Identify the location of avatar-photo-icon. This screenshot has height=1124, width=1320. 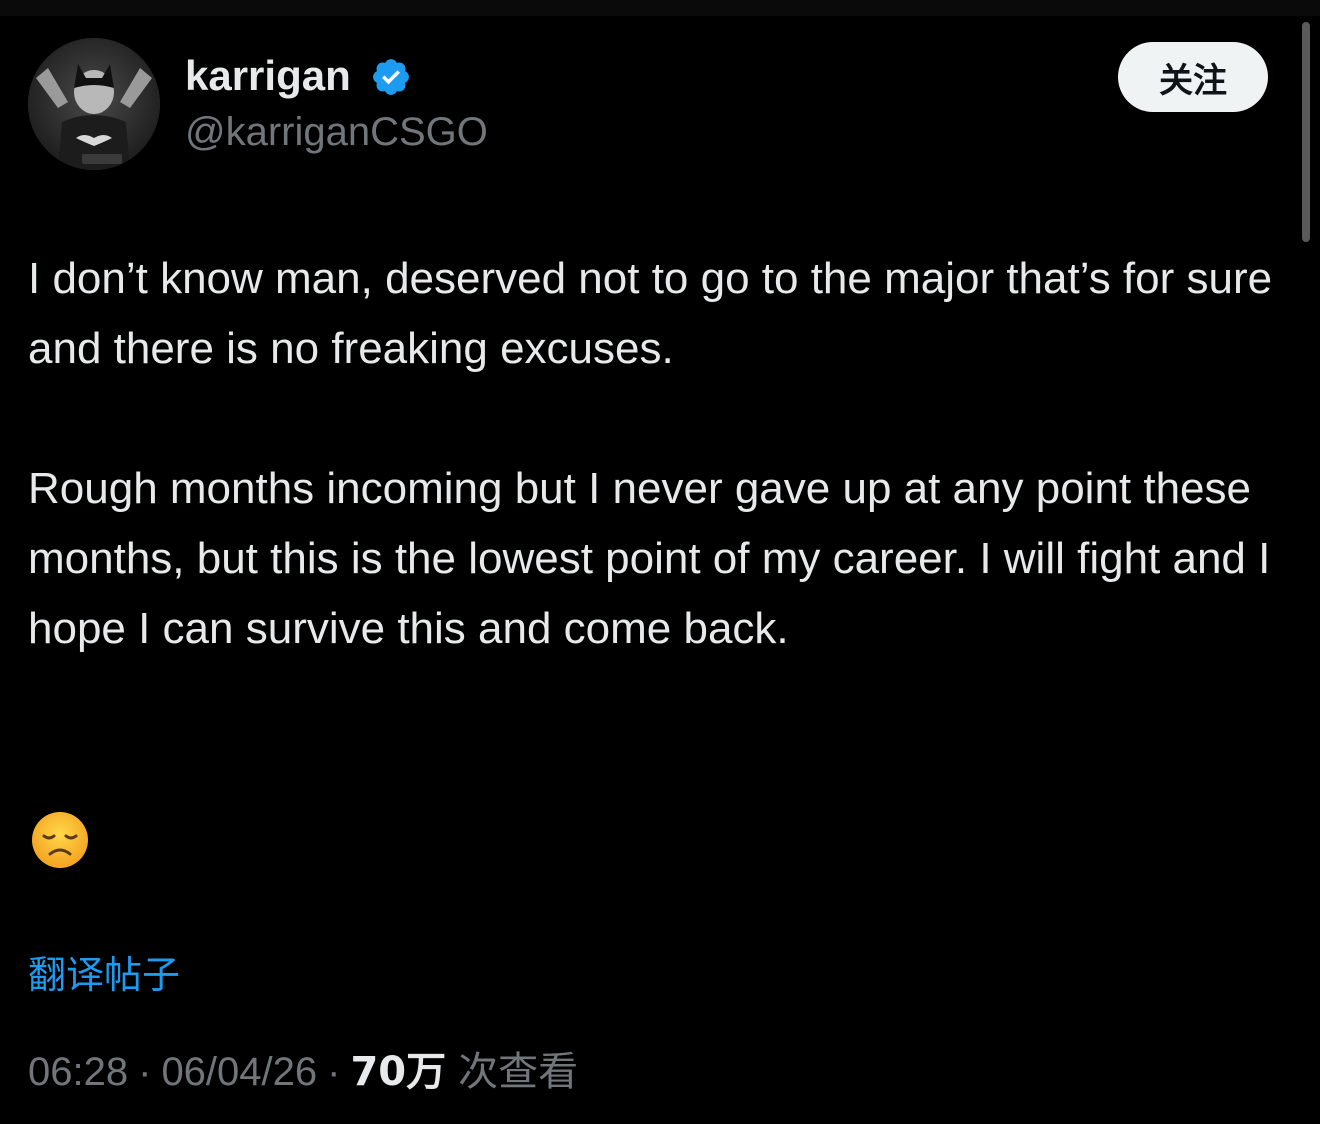
(94, 104).